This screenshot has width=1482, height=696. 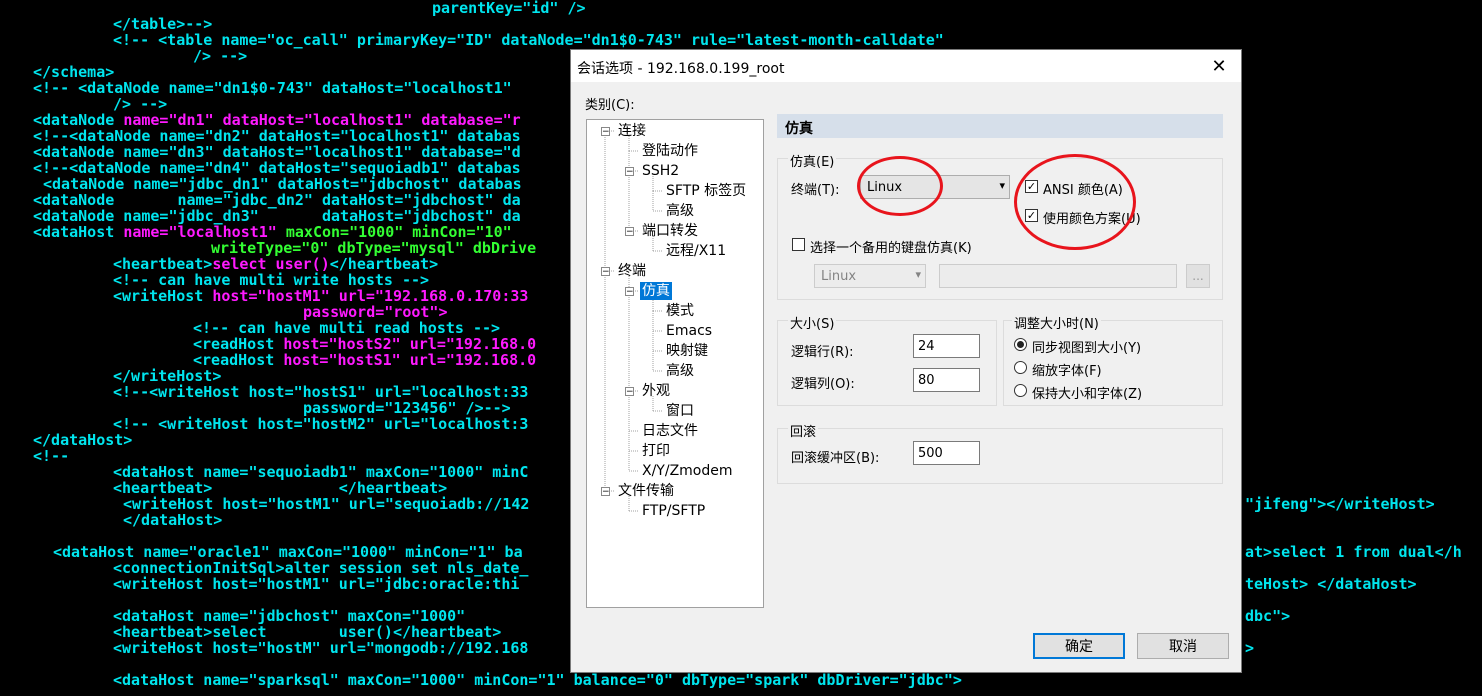 What do you see at coordinates (271, 280) in the screenshot?
I see `code-line: <!-- can have multi write hosts -->` at bounding box center [271, 280].